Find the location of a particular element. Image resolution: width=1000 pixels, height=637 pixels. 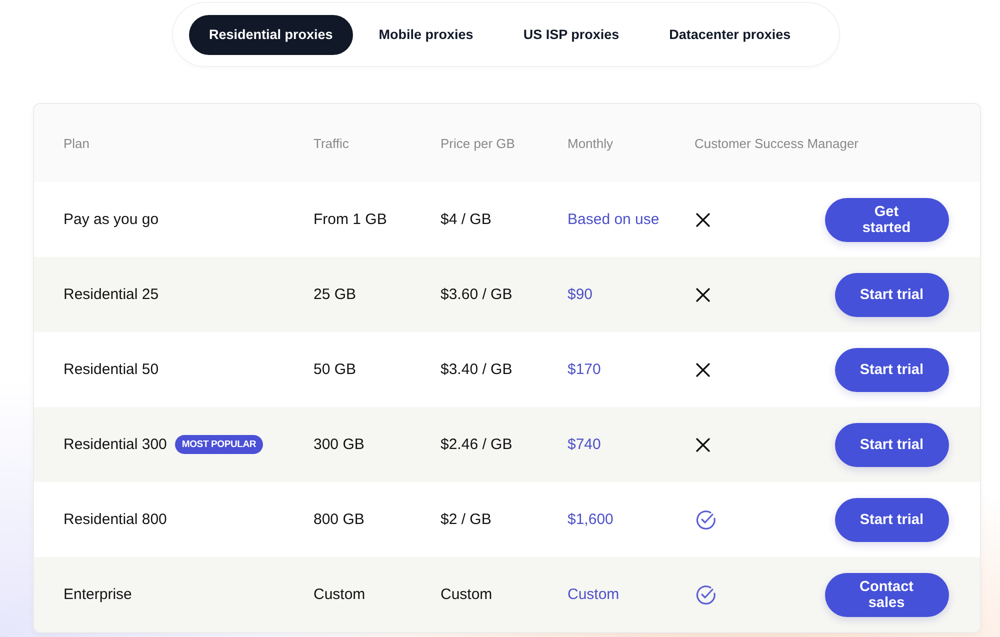

table-cell-text: 800 GB is located at coordinates (340, 519).